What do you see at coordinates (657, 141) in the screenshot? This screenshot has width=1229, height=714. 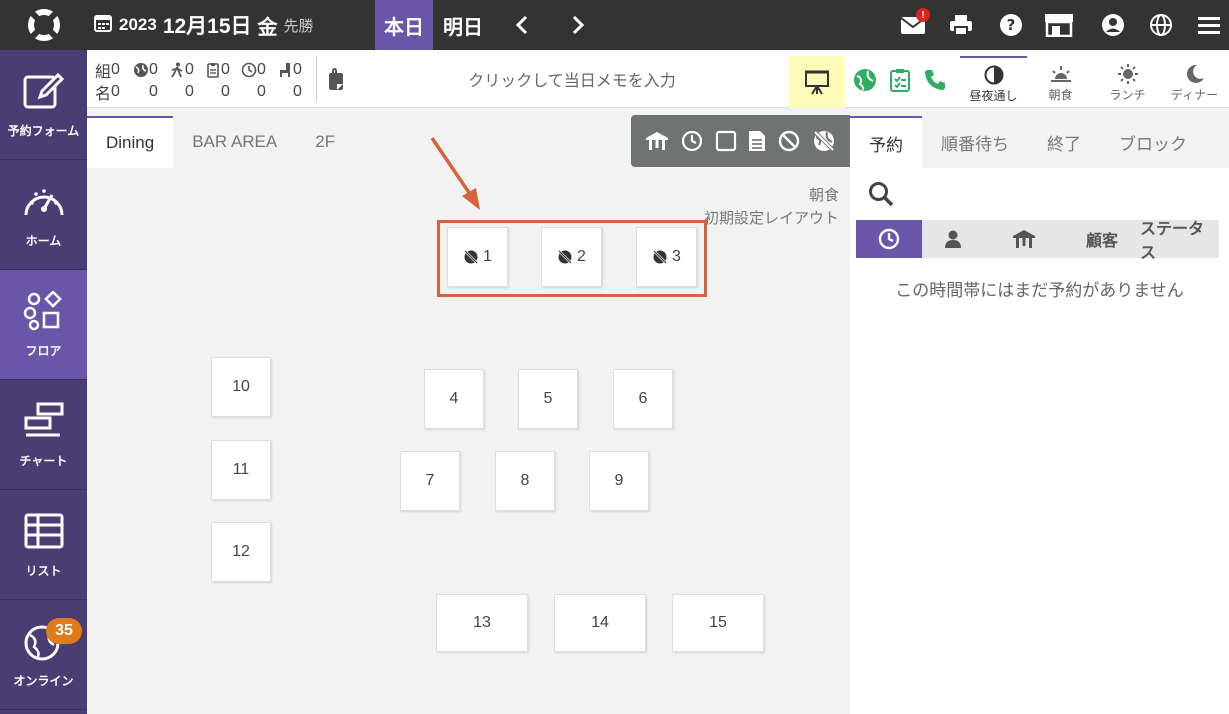 I see `table-icon` at bounding box center [657, 141].